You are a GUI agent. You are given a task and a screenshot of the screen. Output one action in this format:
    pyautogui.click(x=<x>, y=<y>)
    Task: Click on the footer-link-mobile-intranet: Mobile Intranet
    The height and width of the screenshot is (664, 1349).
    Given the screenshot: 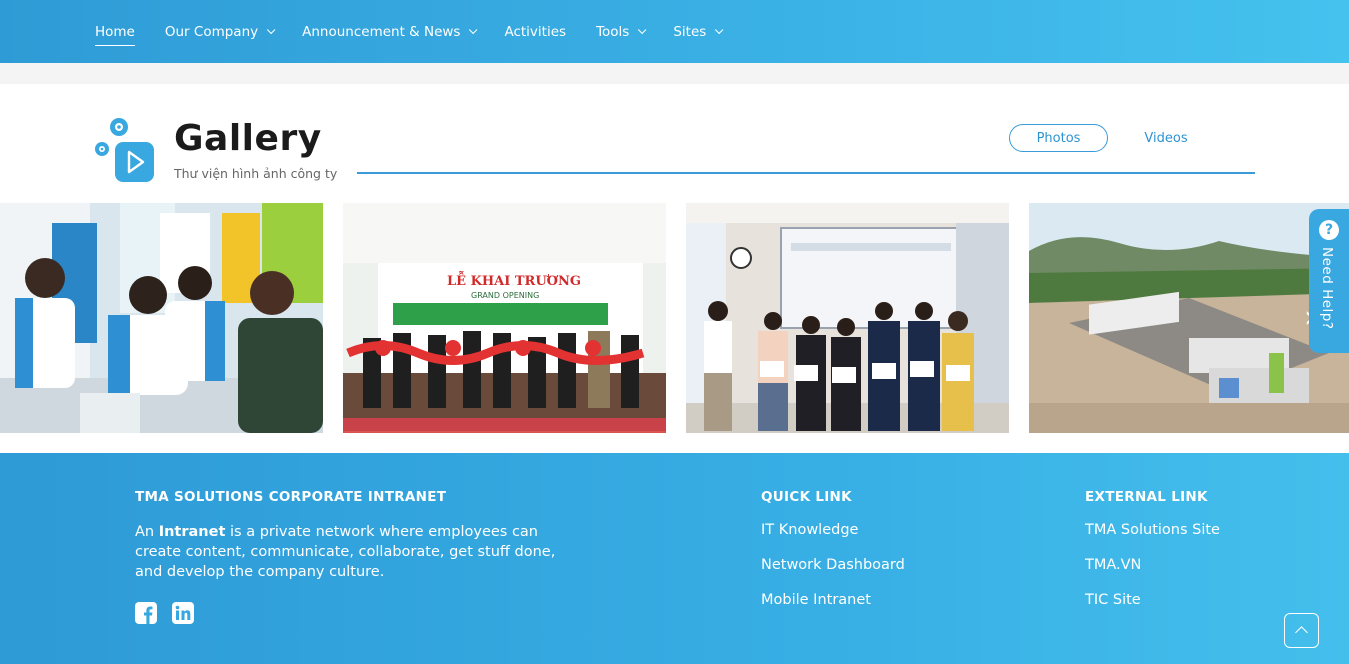 What is the action you would take?
    pyautogui.click(x=816, y=600)
    